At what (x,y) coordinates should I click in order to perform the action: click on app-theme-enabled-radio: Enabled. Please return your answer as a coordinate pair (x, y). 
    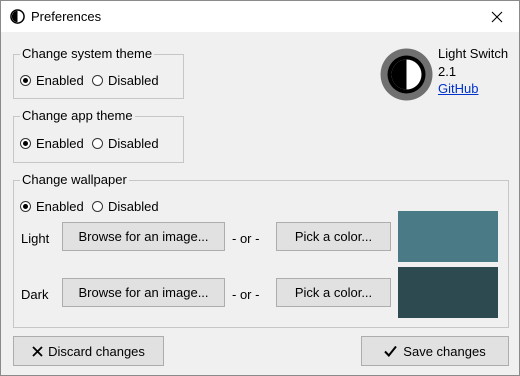
    Looking at the image, I should click on (52, 143).